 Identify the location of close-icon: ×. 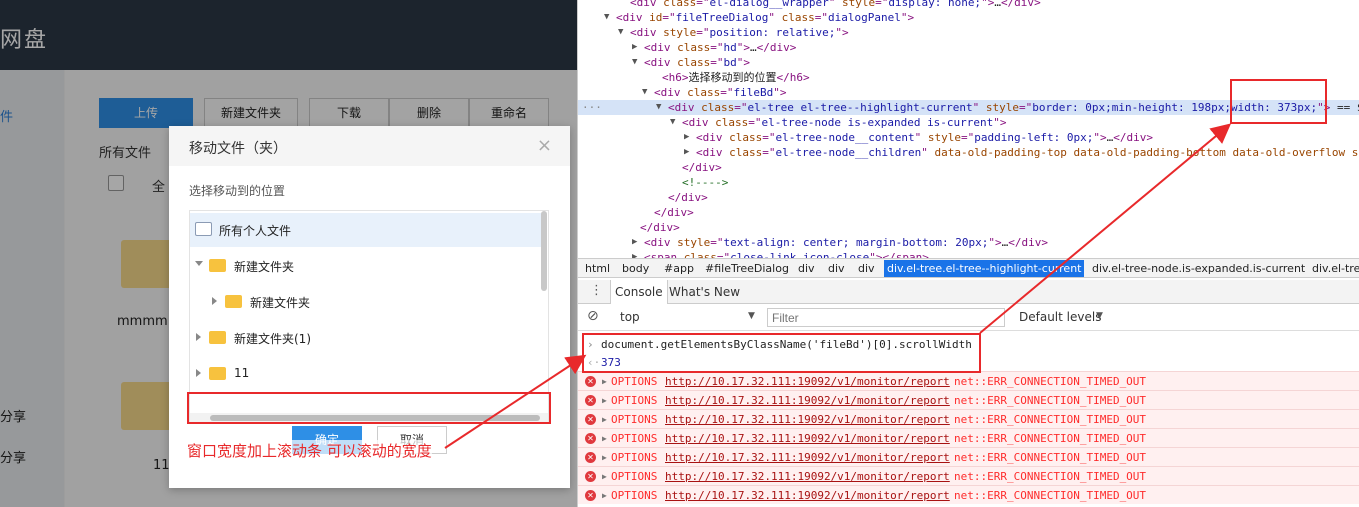
(544, 145).